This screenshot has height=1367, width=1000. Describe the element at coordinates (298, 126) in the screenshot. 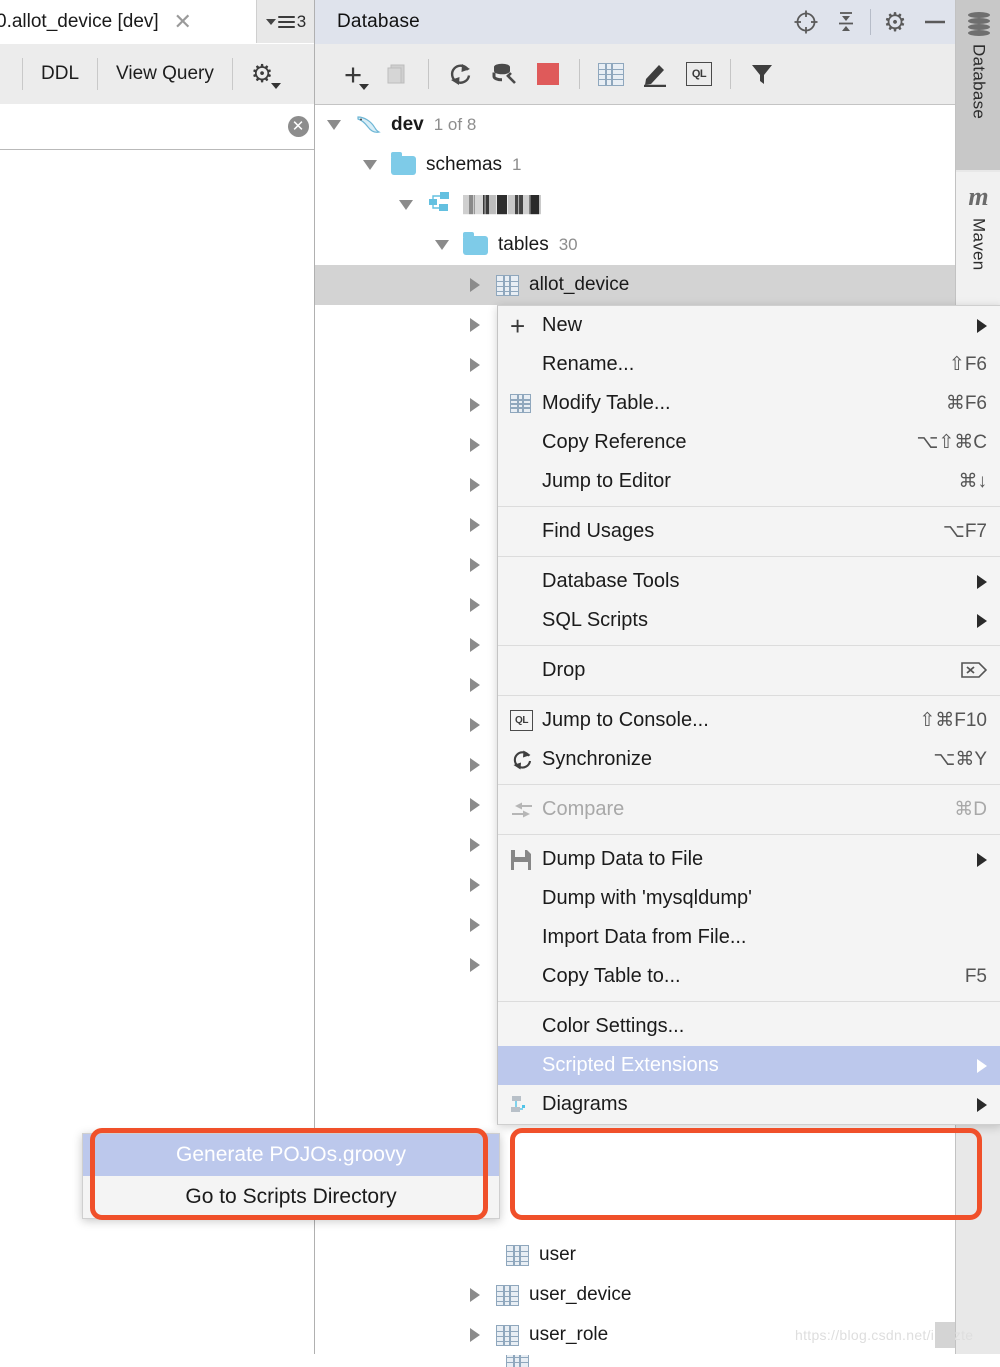

I see `clear-circle-icon: ✕` at that location.